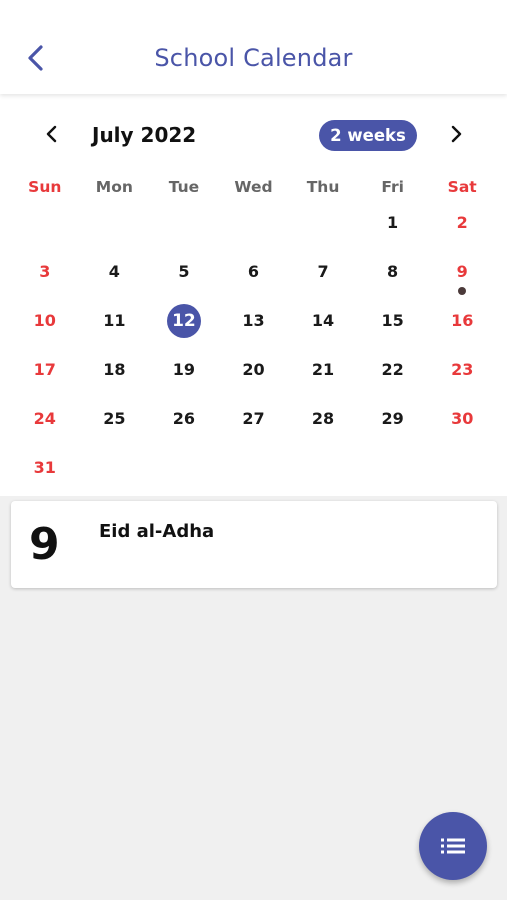 The height and width of the screenshot is (900, 507). I want to click on day-number: 22, so click(392, 369).